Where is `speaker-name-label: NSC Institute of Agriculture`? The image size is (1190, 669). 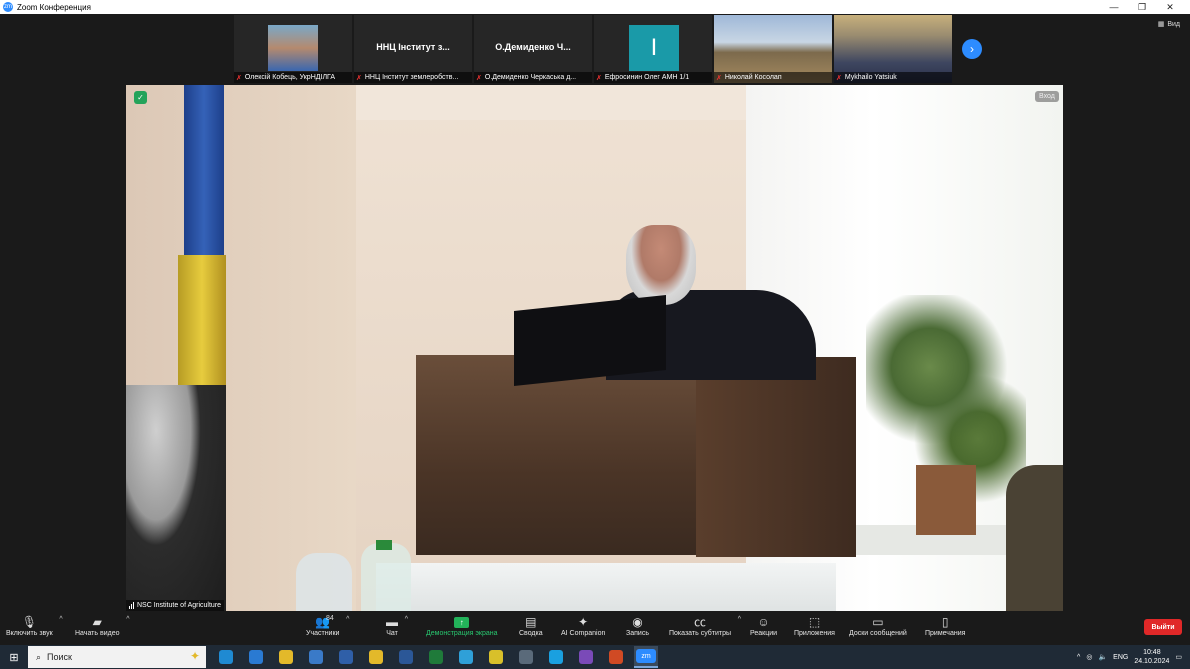
speaker-name-label: NSC Institute of Agriculture is located at coordinates (175, 605).